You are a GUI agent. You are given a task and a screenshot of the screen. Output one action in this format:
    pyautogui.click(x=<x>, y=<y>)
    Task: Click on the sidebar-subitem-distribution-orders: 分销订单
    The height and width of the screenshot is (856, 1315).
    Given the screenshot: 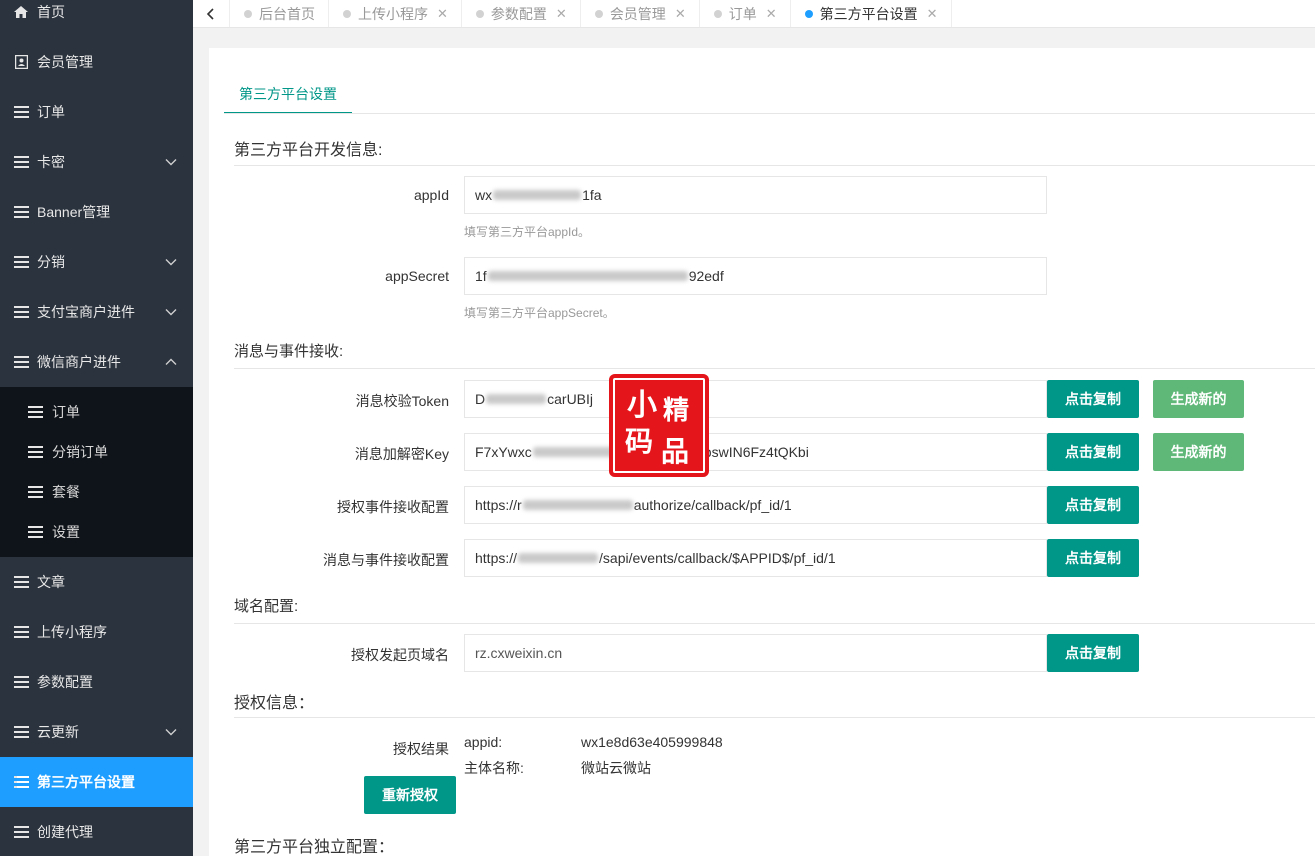 What is the action you would take?
    pyautogui.click(x=96, y=452)
    